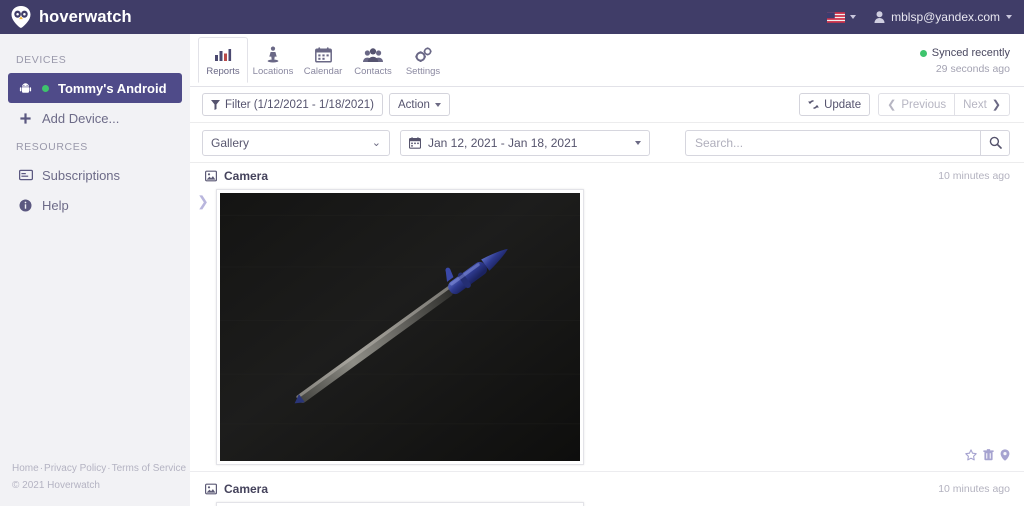 The image size is (1024, 506). I want to click on owl-heart-logo-icon, so click(21, 17).